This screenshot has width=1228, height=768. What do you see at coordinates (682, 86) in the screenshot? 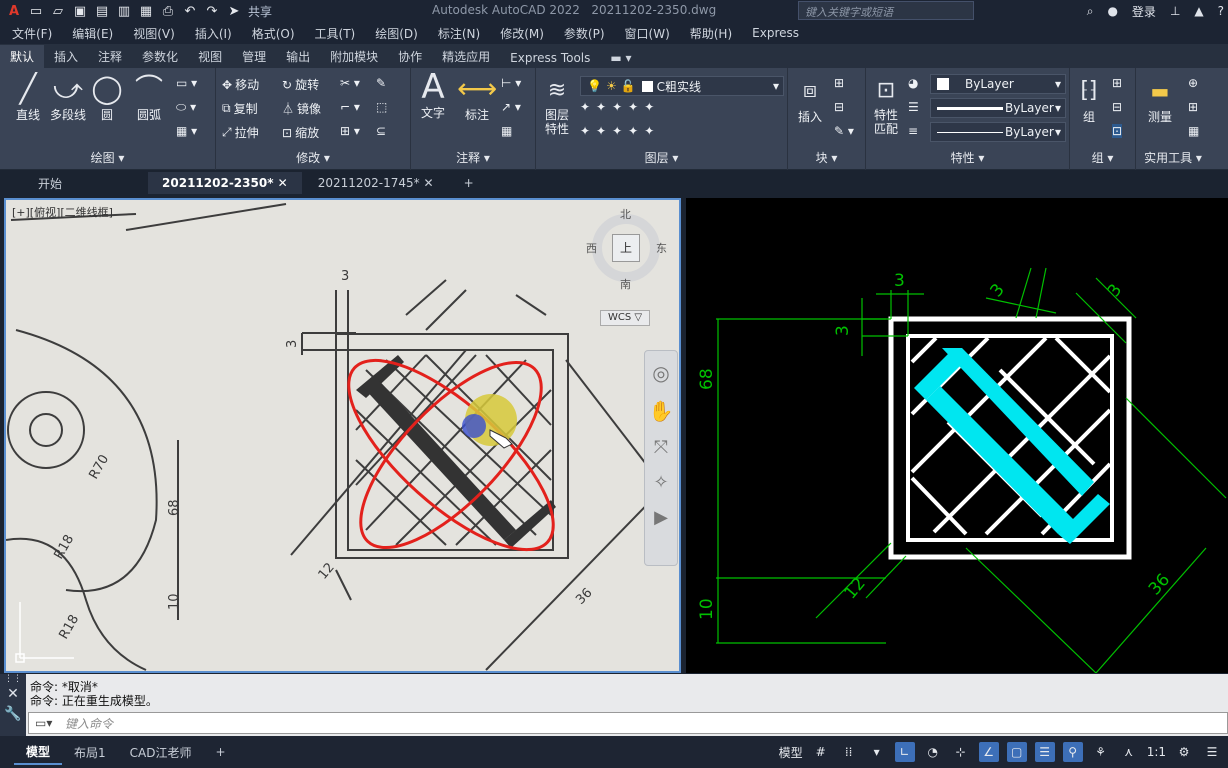
I see `layer-dropdown: 💡 ☀ 🔓 C粗实线 ▾` at bounding box center [682, 86].